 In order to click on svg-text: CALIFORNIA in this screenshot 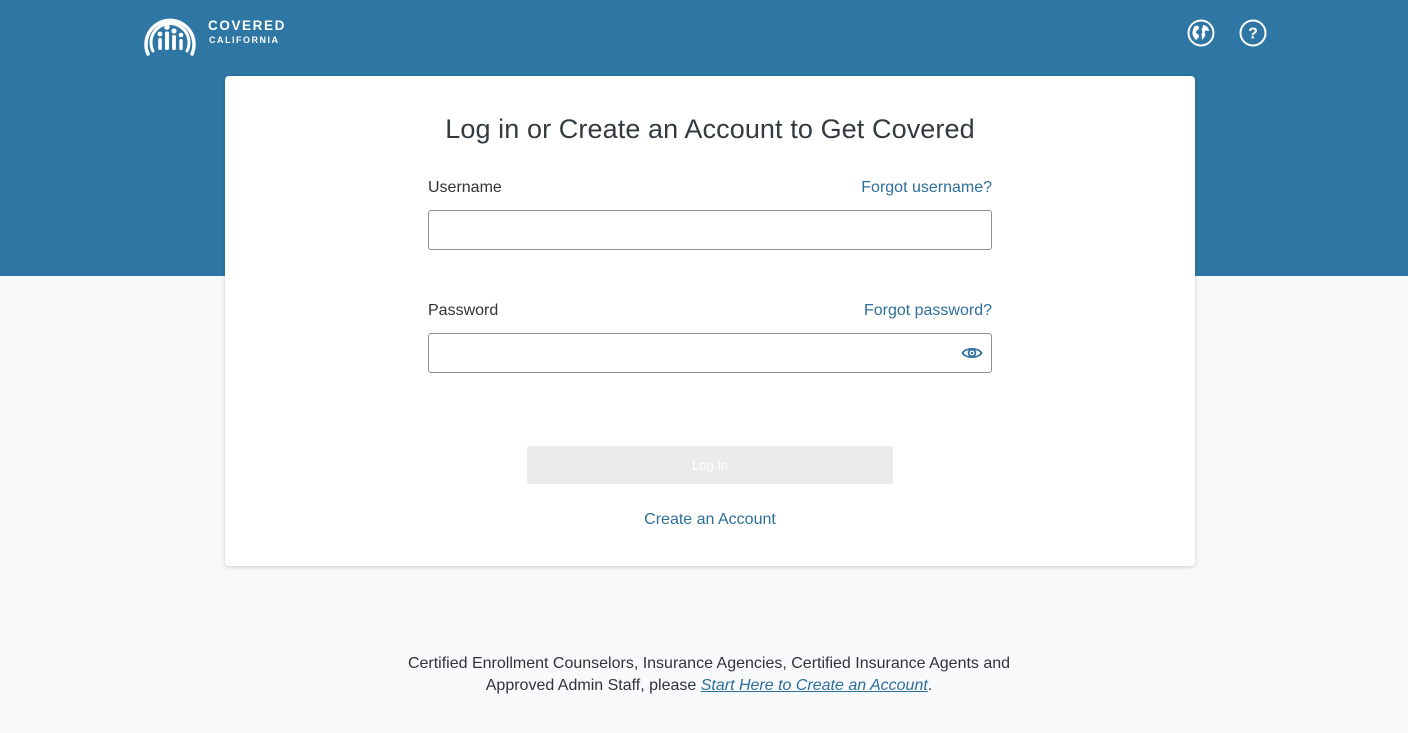, I will do `click(244, 40)`.